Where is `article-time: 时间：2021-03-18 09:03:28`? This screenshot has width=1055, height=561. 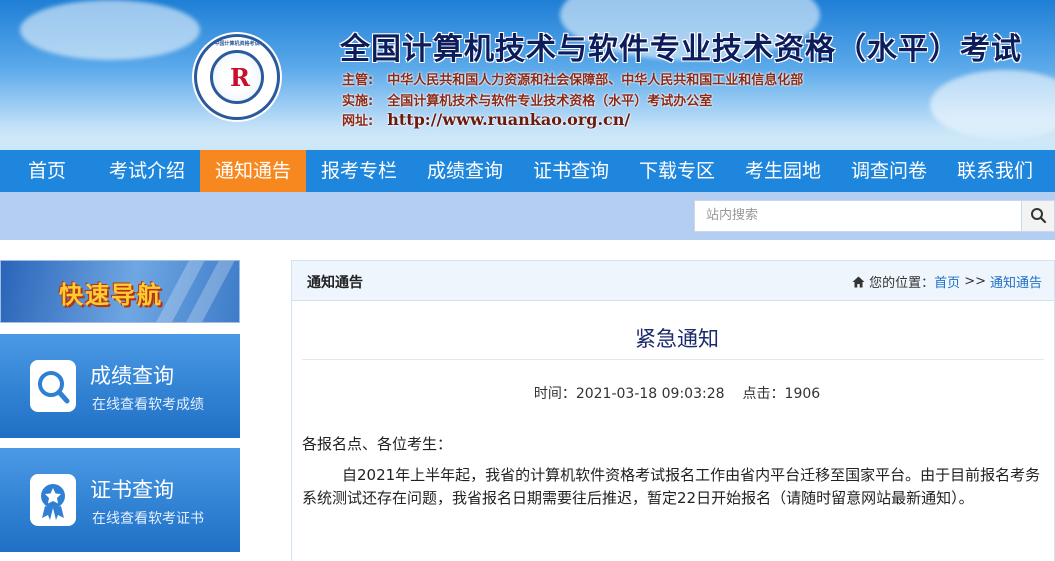 article-time: 时间：2021-03-18 09:03:28 is located at coordinates (629, 394).